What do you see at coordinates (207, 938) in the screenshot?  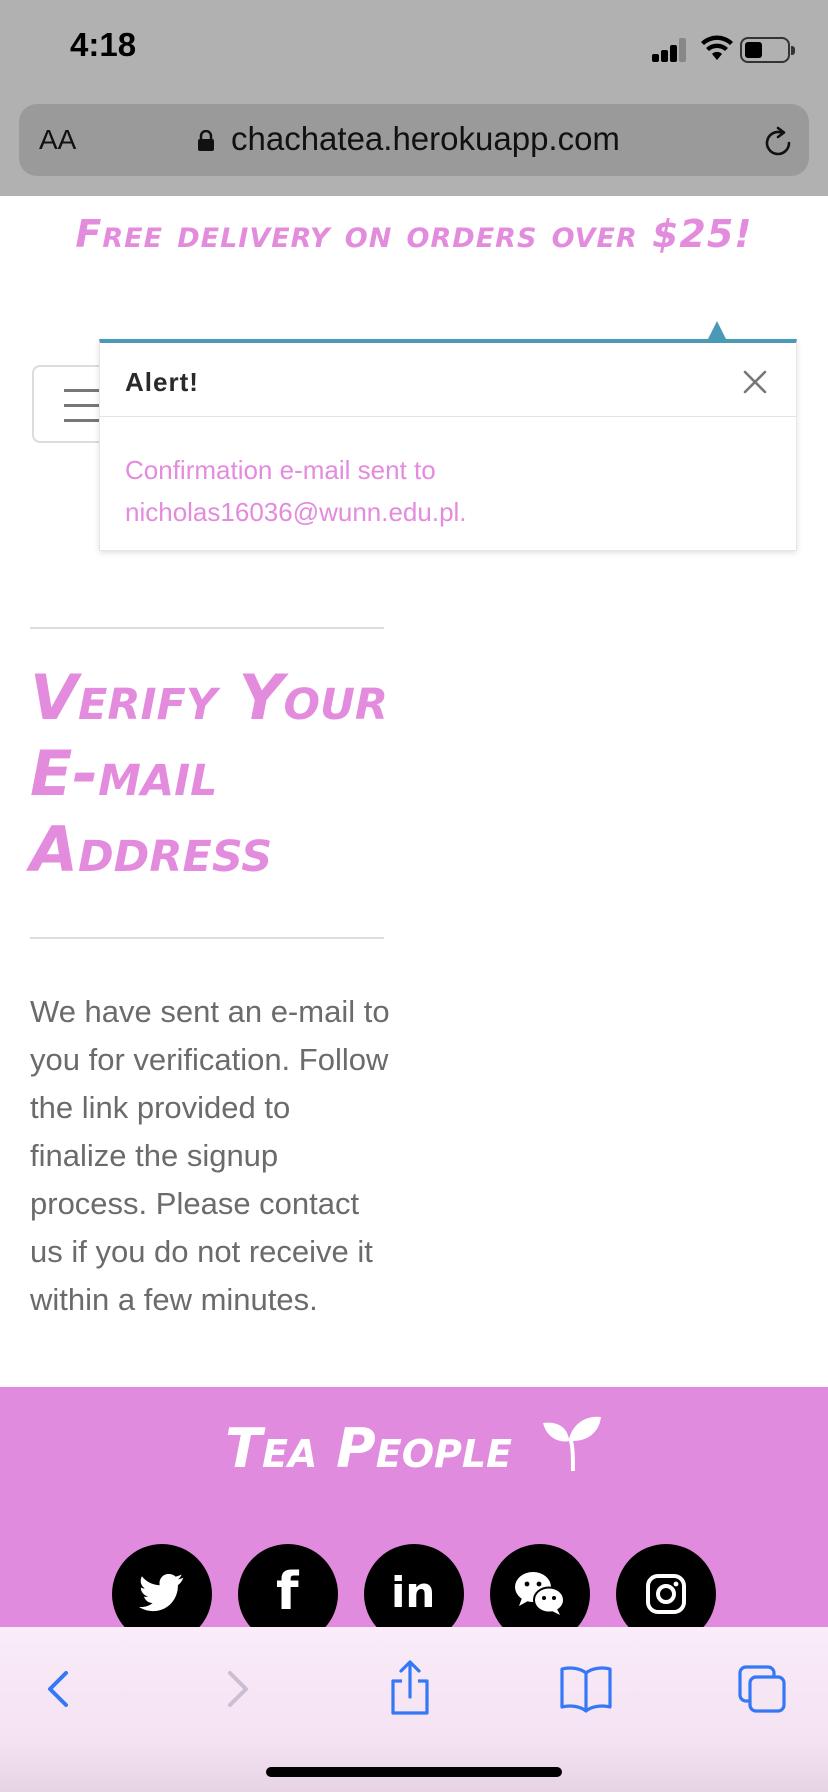 I see `heading-bottom-divider` at bounding box center [207, 938].